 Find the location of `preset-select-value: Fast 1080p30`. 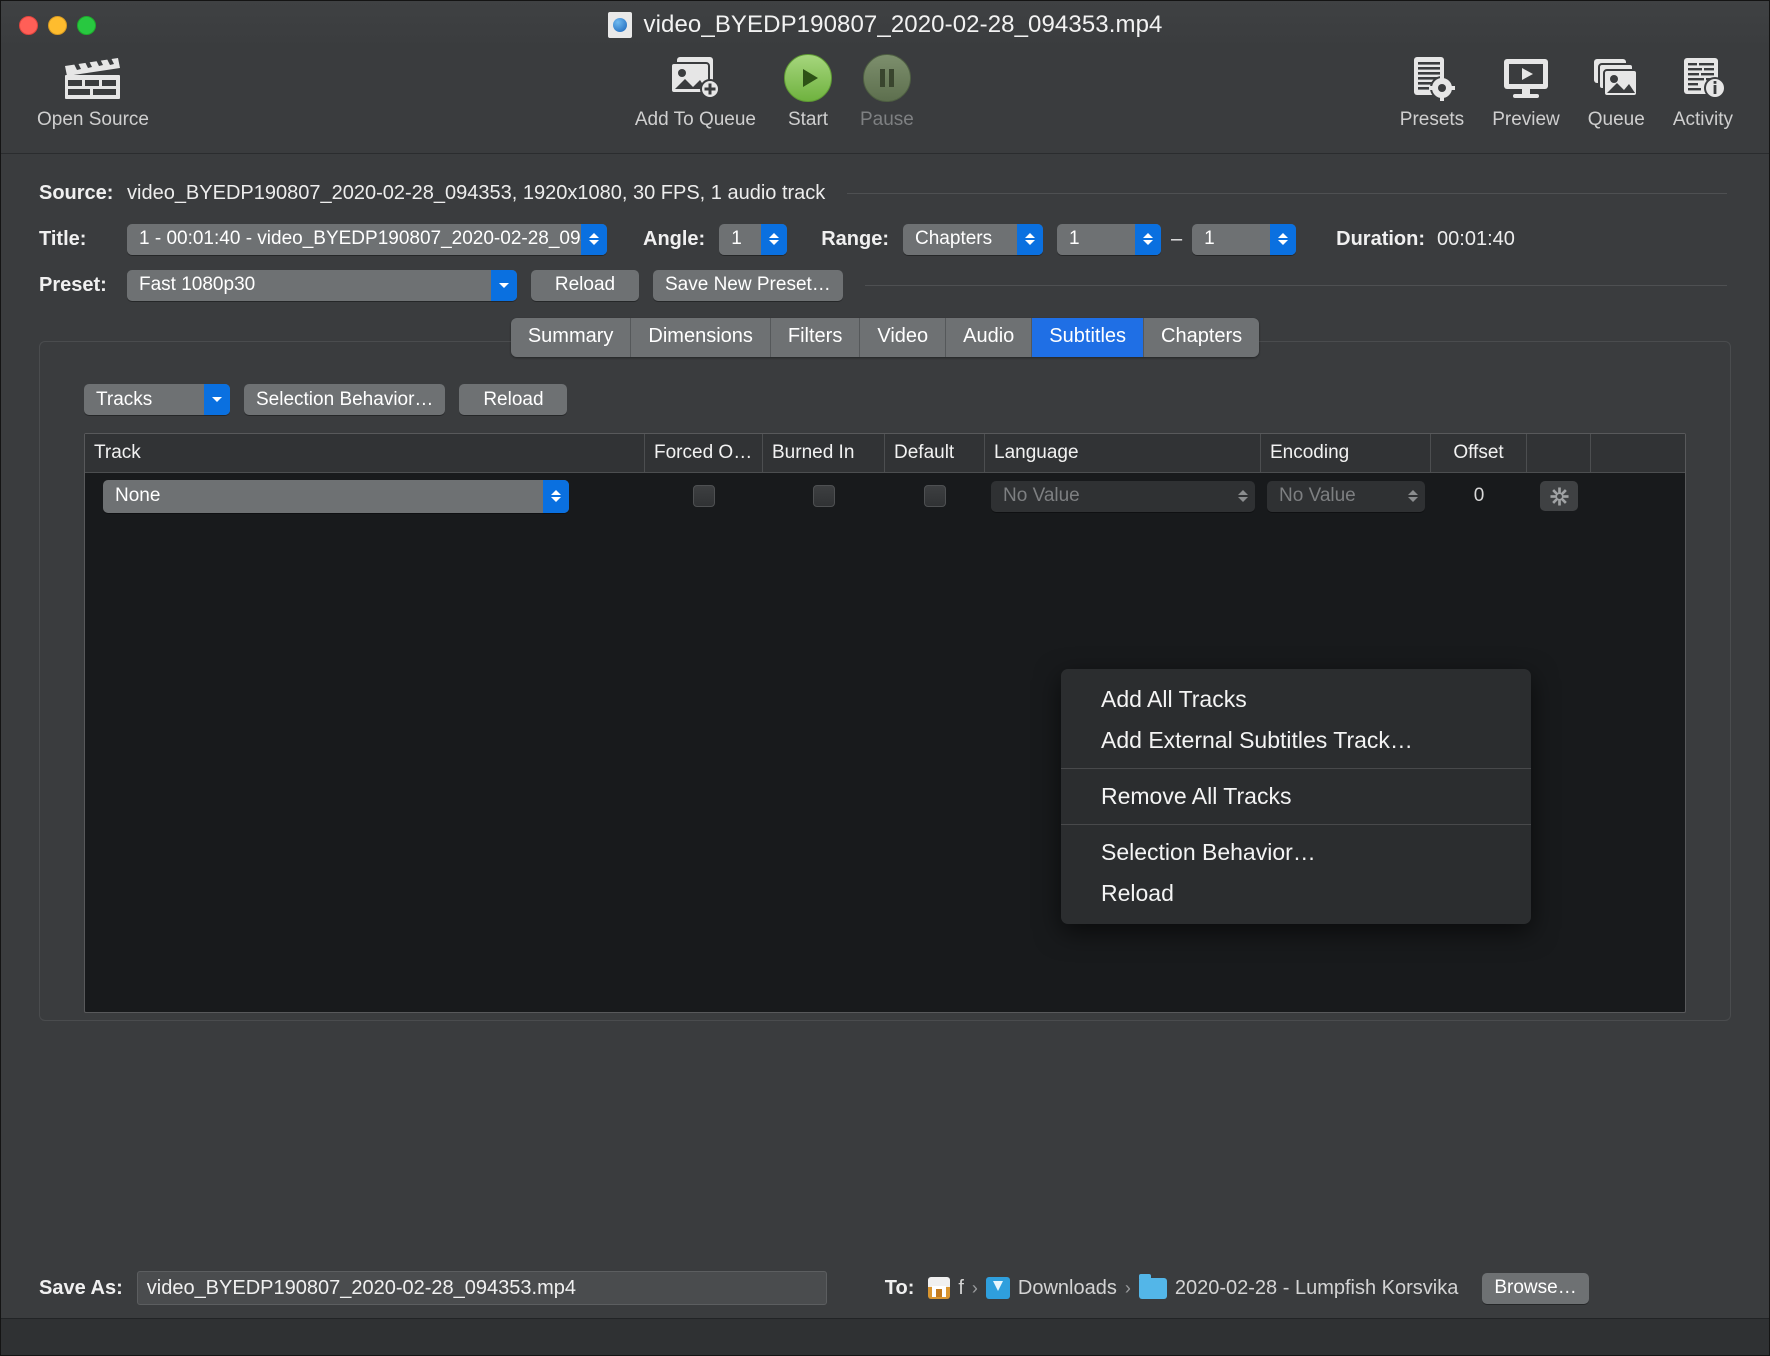

preset-select-value: Fast 1080p30 is located at coordinates (197, 284).